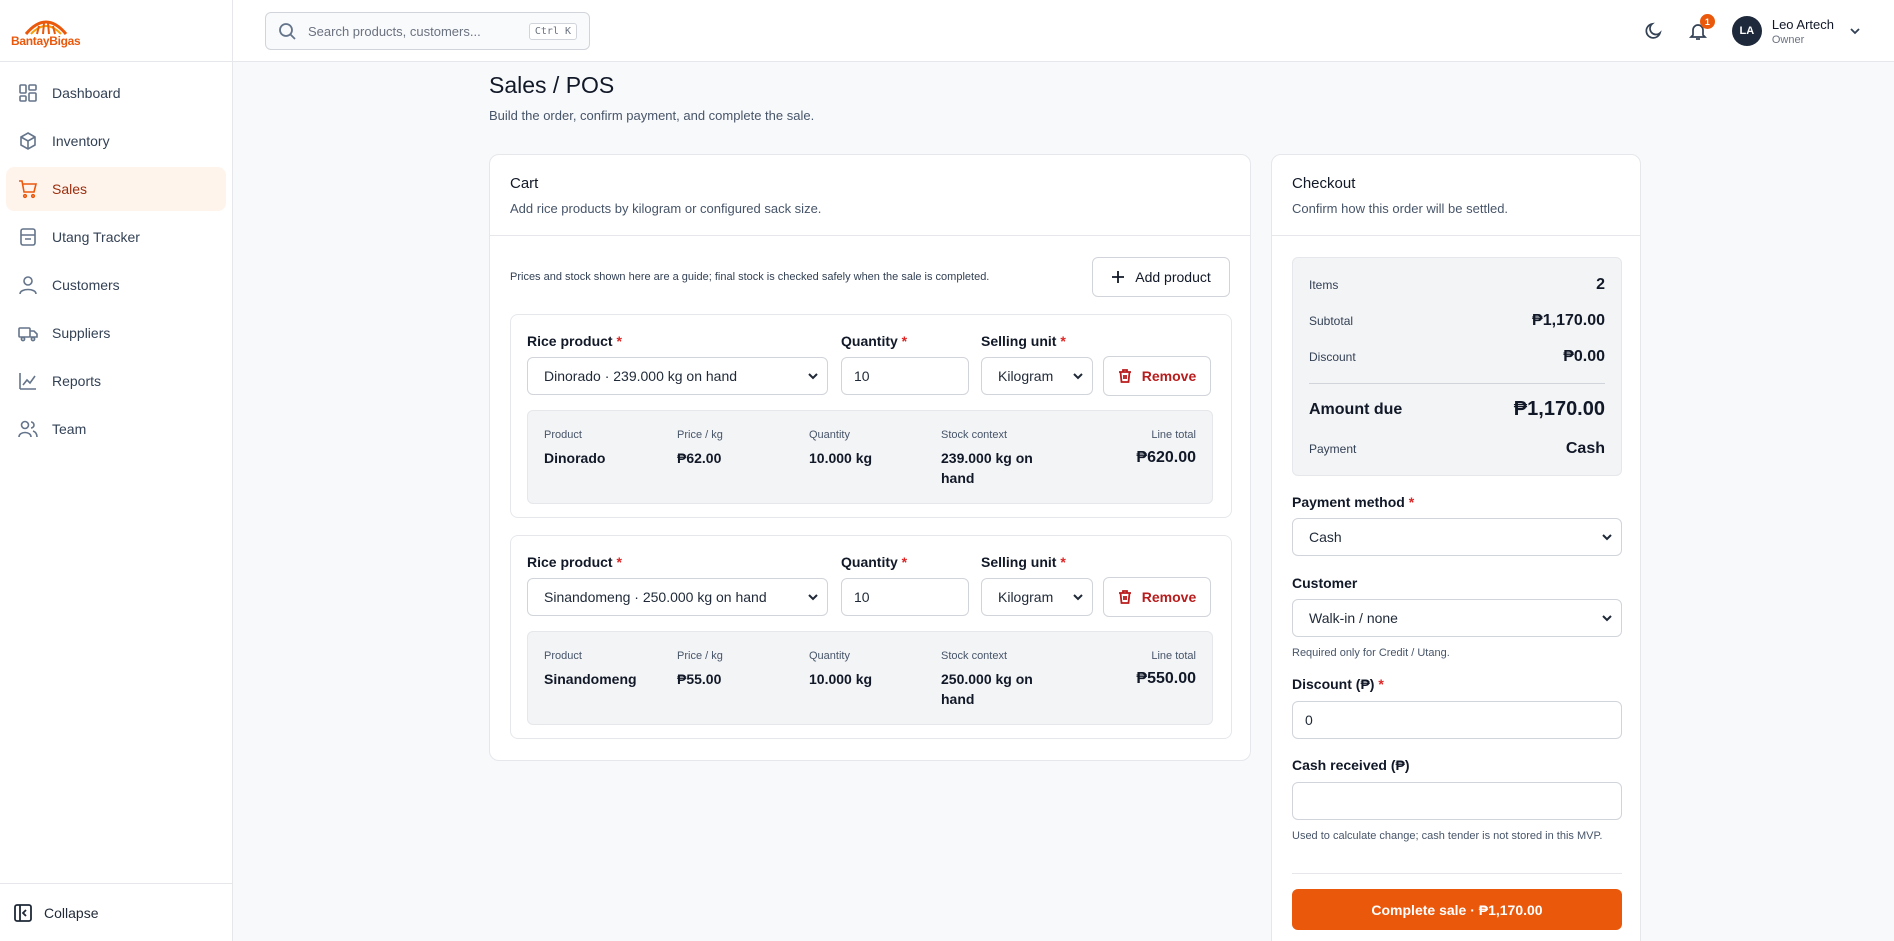 The image size is (1894, 941). What do you see at coordinates (1559, 409) in the screenshot?
I see `amount-due-value: ₱1,170.00` at bounding box center [1559, 409].